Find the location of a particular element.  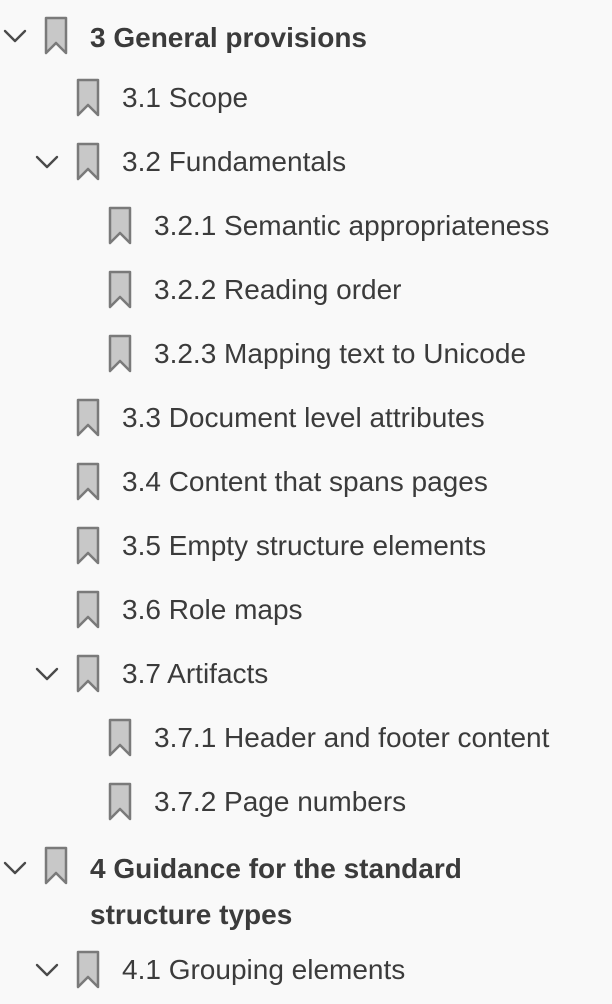

bookmark-label: 3.3 Document level attributes is located at coordinates (303, 418).